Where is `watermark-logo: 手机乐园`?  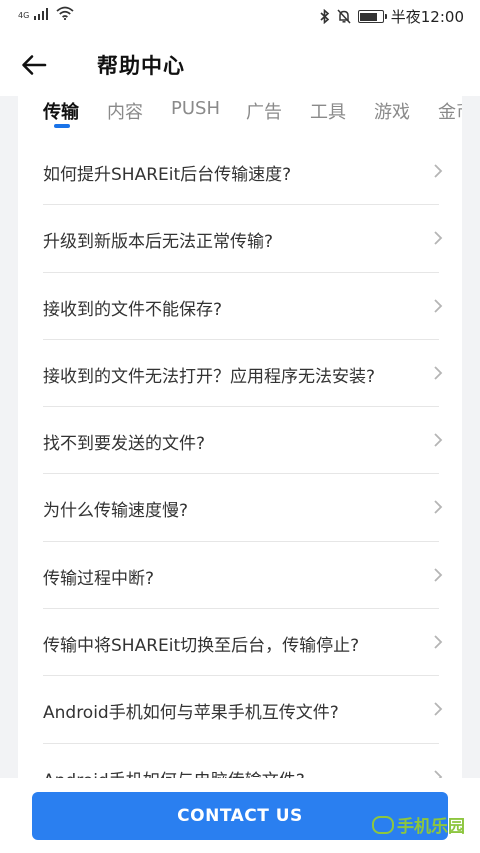 watermark-logo: 手机乐园 is located at coordinates (418, 824).